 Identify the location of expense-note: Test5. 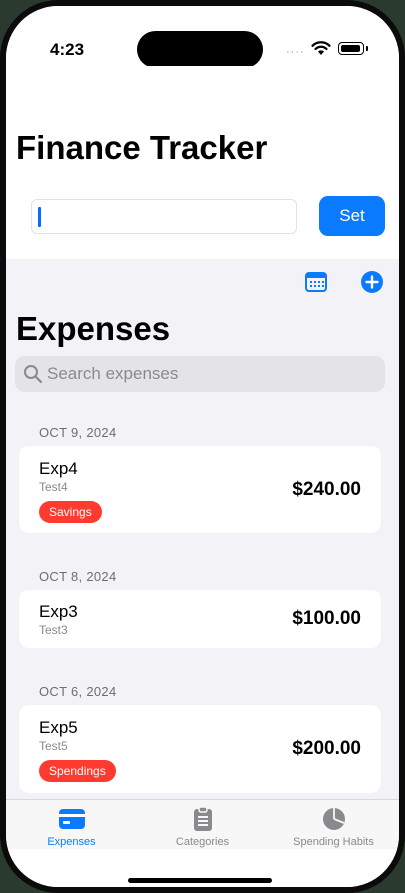
(53, 746).